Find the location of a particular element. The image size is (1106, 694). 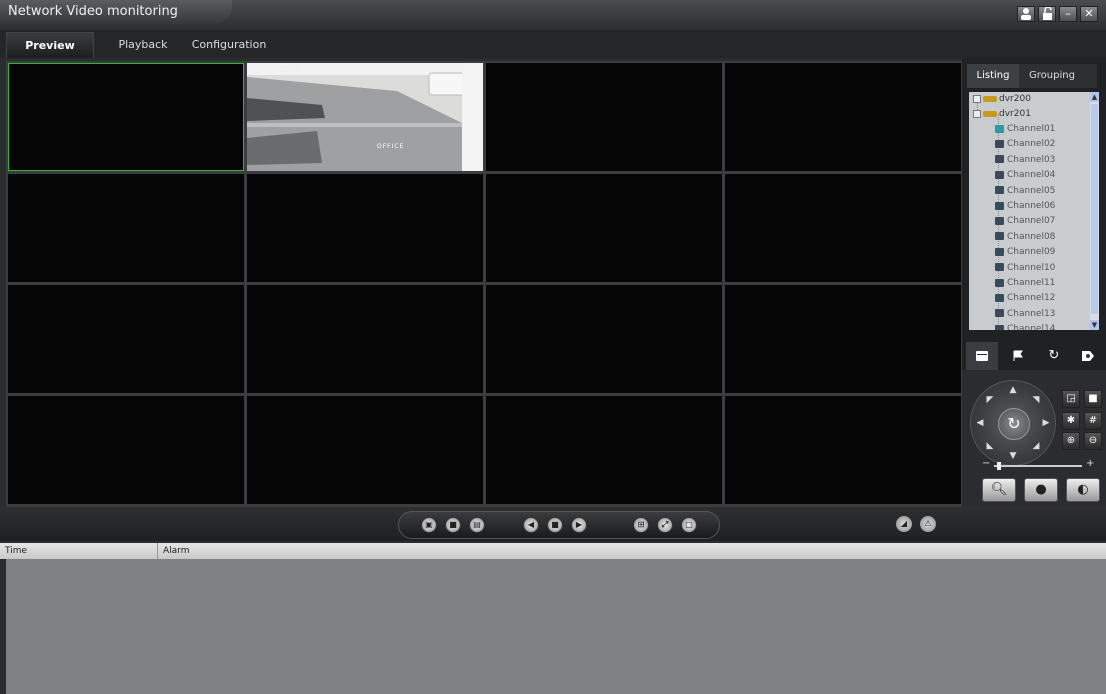

slider-track is located at coordinates (1038, 466).